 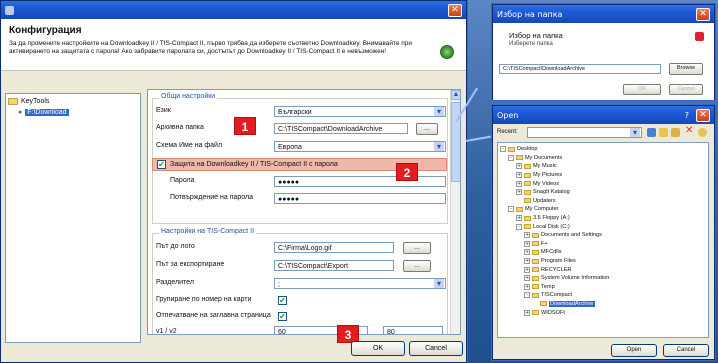 What do you see at coordinates (163, 110) in the screenshot?
I see `language-label: Език` at bounding box center [163, 110].